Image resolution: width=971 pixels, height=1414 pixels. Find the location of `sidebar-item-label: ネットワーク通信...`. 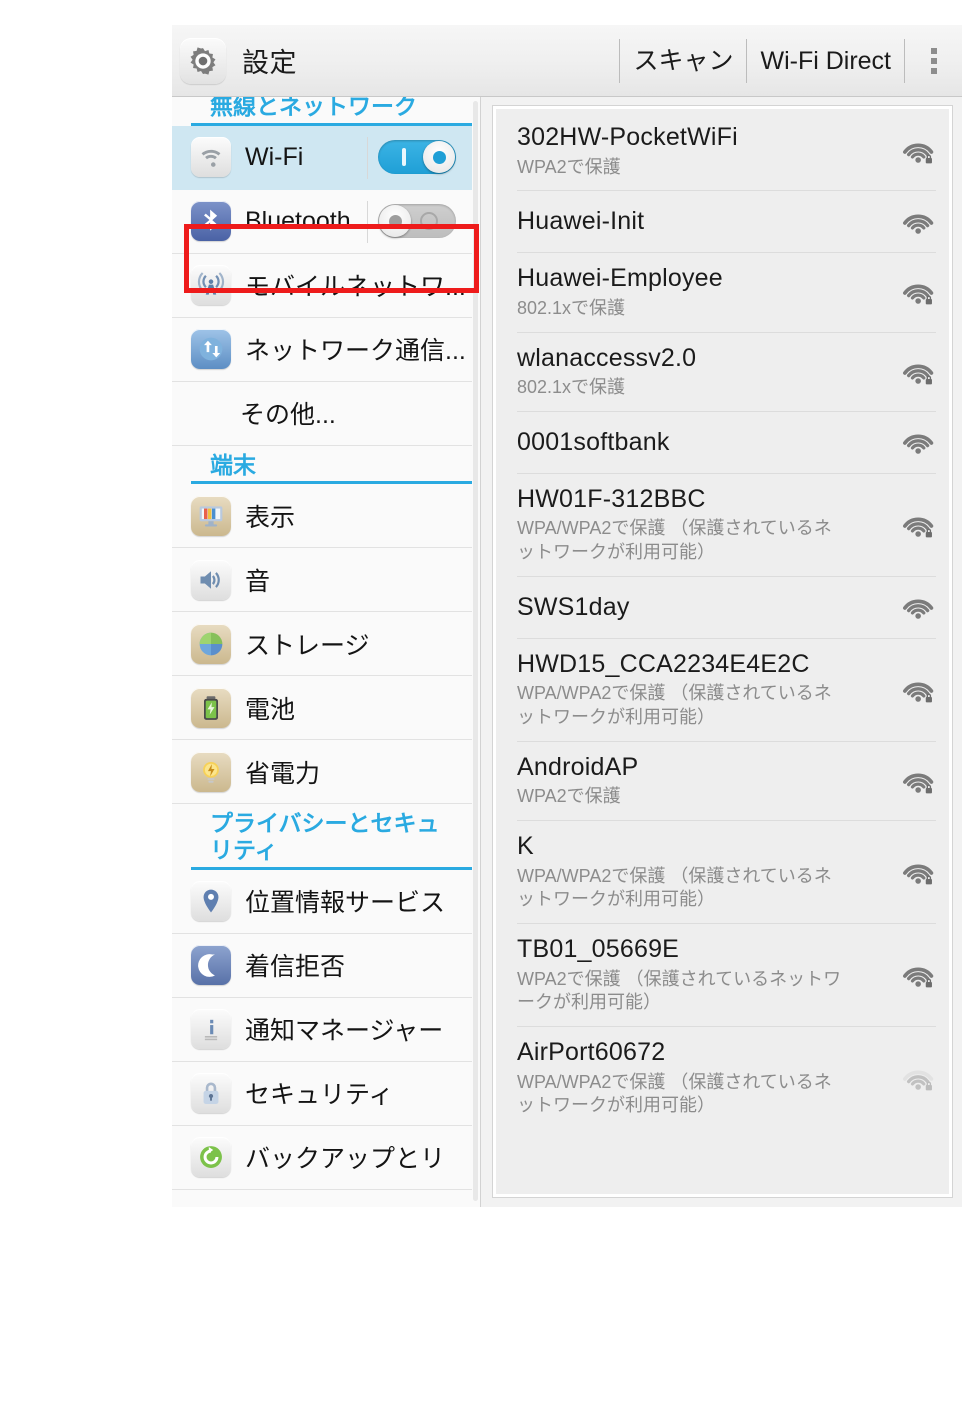

sidebar-item-label: ネットワーク通信... is located at coordinates (355, 351).